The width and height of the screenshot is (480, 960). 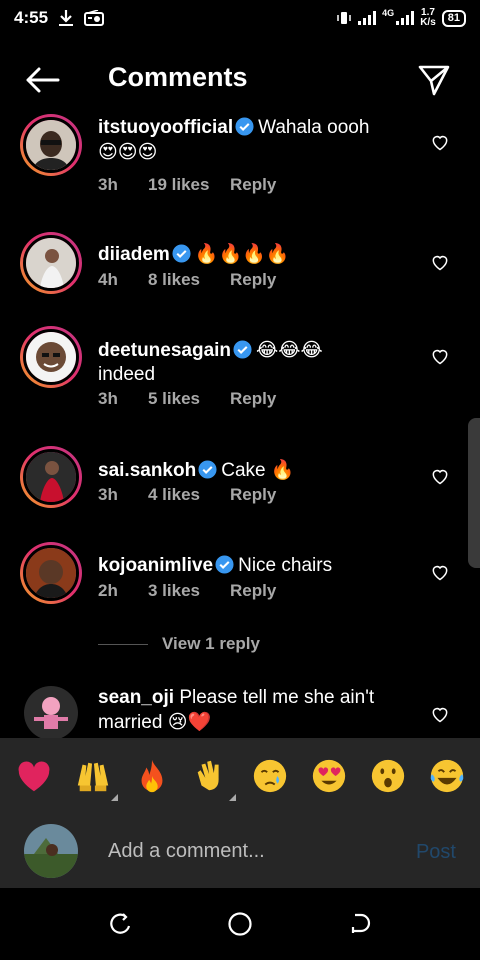 I want to click on back-arrow-icon, so click(x=43, y=80).